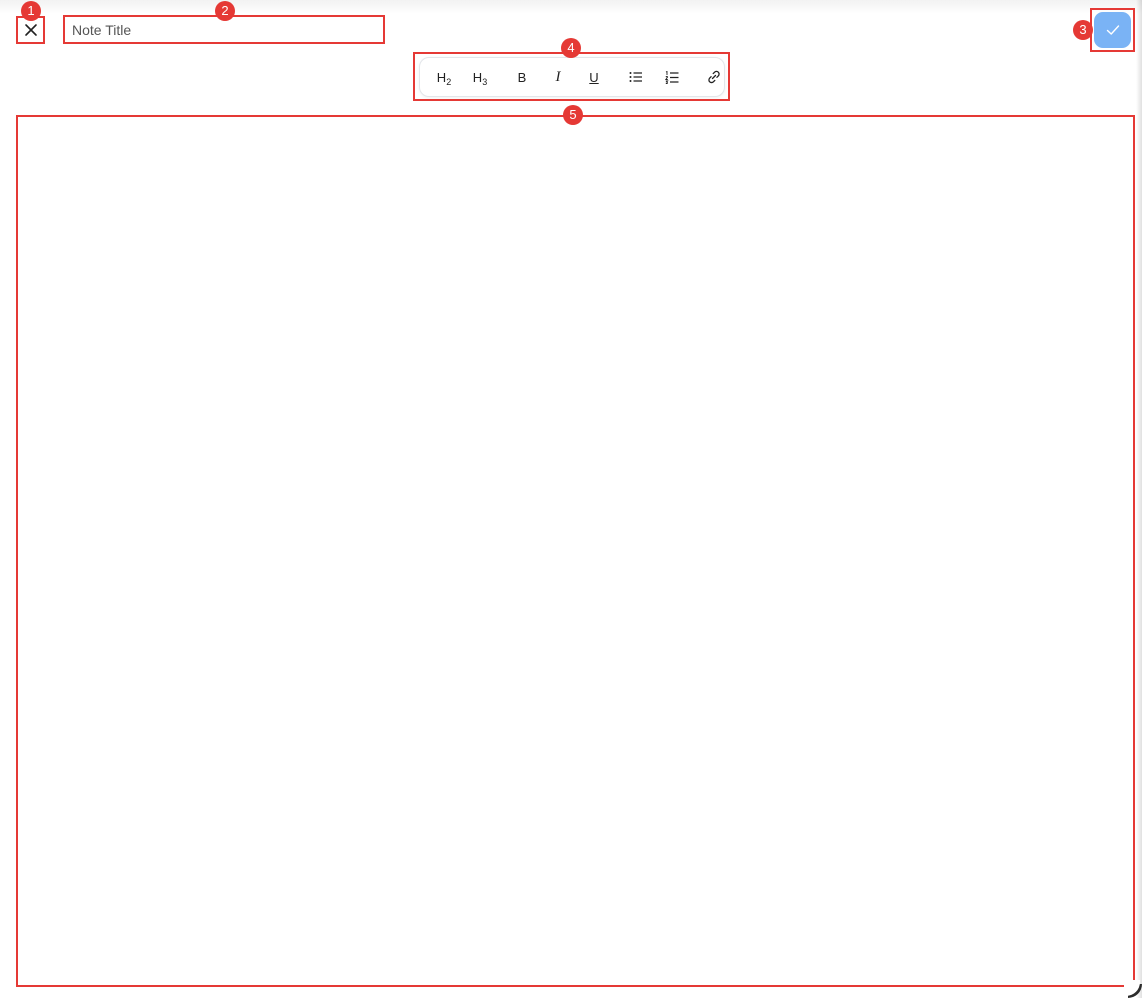 This screenshot has width=1142, height=998. What do you see at coordinates (225, 11) in the screenshot?
I see `annotation-badge-2: 2` at bounding box center [225, 11].